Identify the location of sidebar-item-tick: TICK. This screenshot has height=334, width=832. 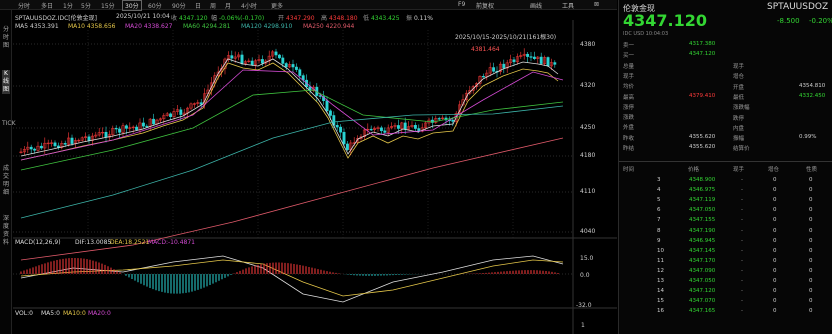
(9, 124).